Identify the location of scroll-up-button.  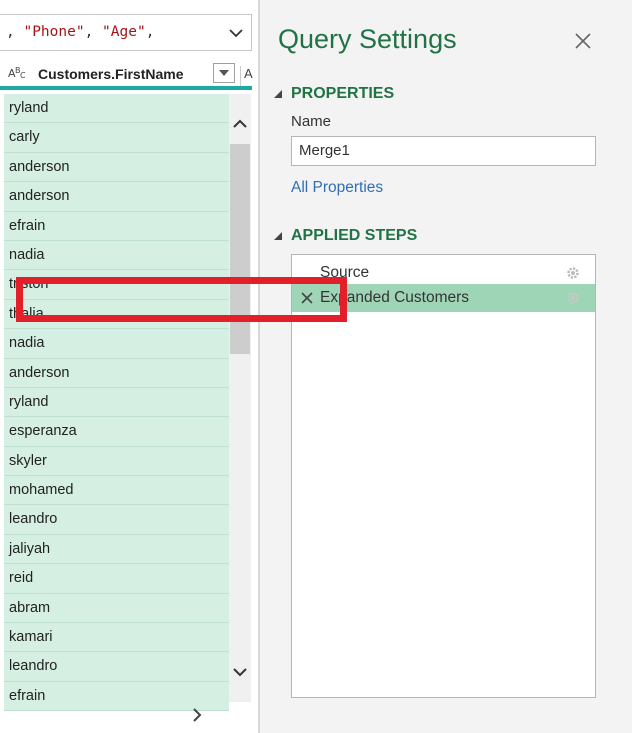
(240, 124).